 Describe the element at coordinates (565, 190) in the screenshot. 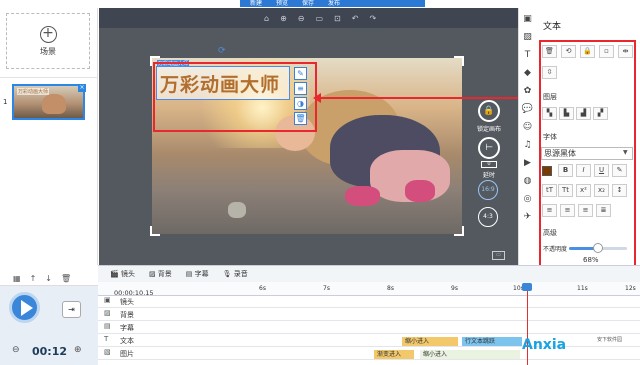

I see `font-size-down-icon: Tt` at that location.